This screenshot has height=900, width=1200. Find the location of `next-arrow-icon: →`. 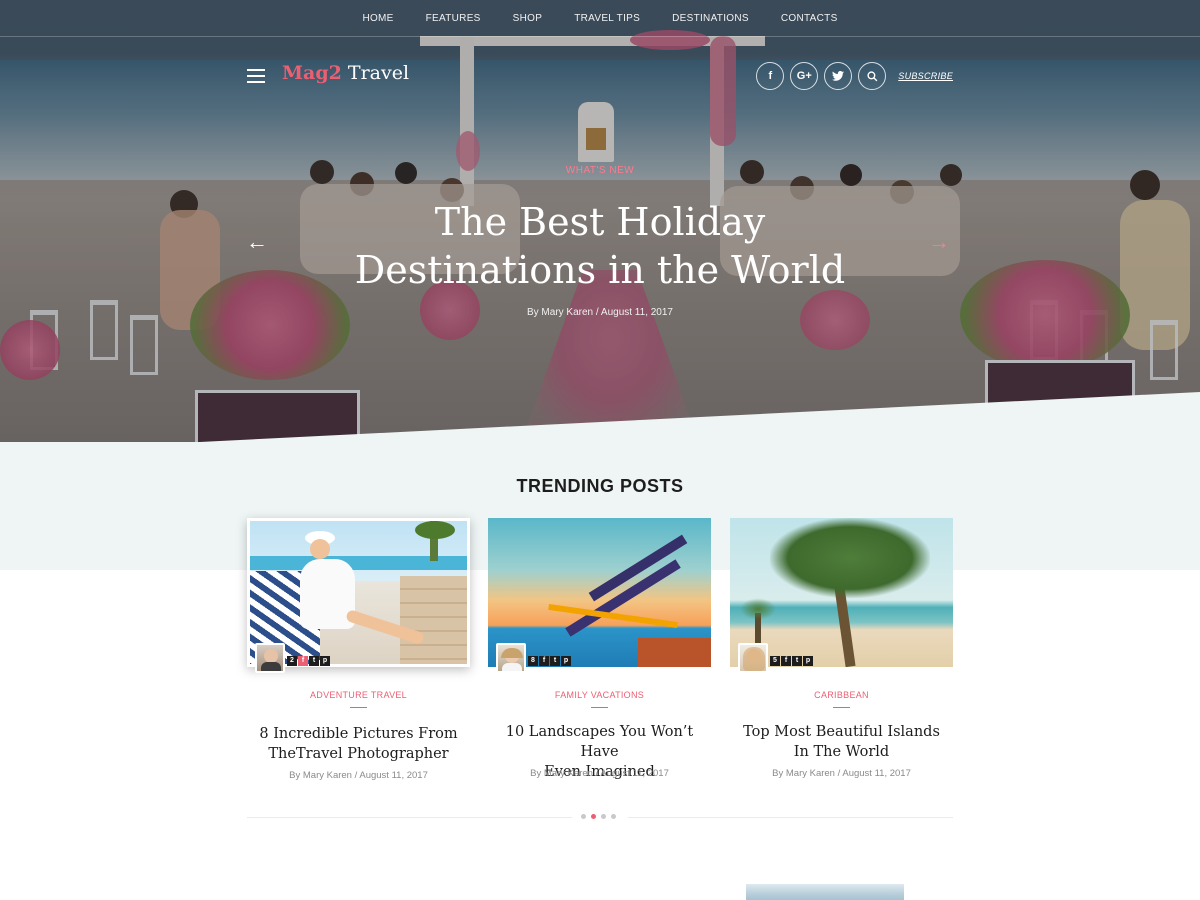

next-arrow-icon: → is located at coordinates (941, 242).